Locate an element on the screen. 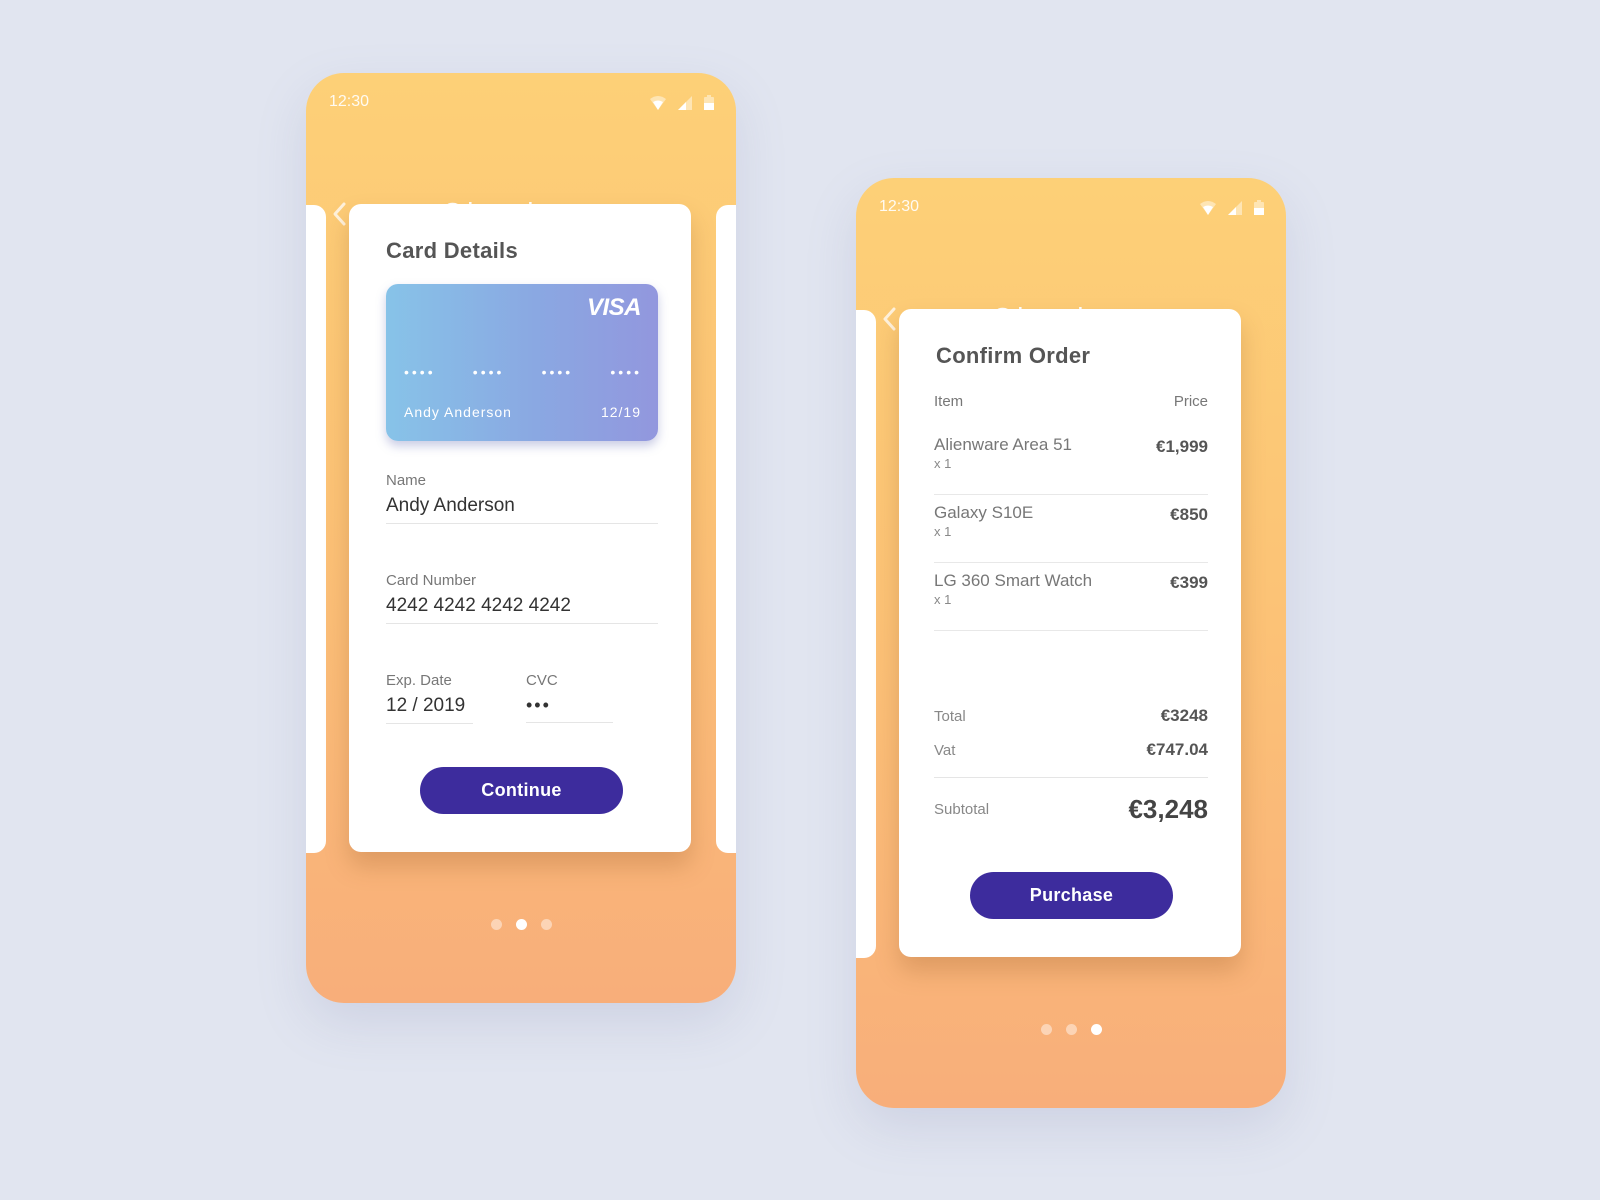 The height and width of the screenshot is (1200, 1600). card-number-label: Card Number is located at coordinates (431, 580).